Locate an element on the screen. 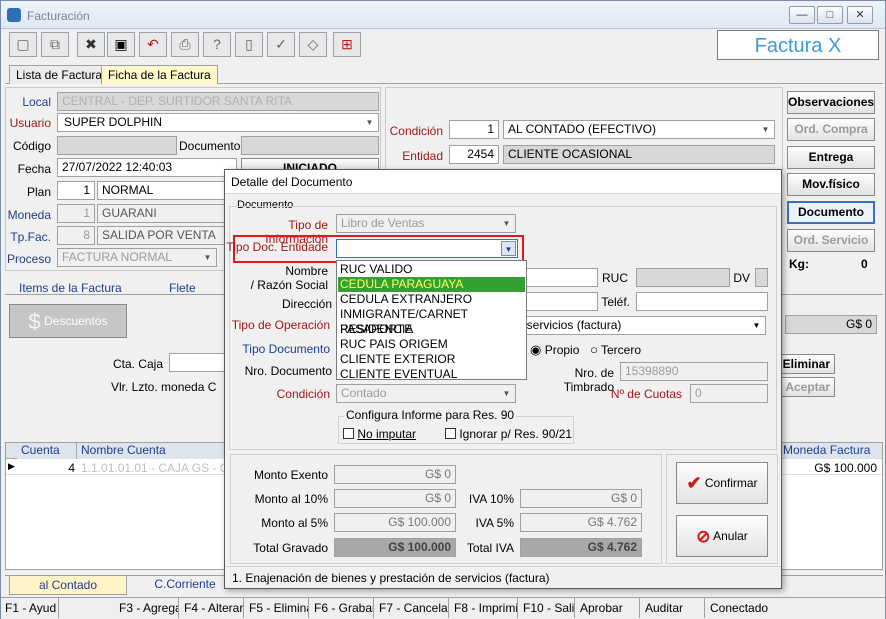  iva5-field: G$ 4.762 is located at coordinates (581, 522).